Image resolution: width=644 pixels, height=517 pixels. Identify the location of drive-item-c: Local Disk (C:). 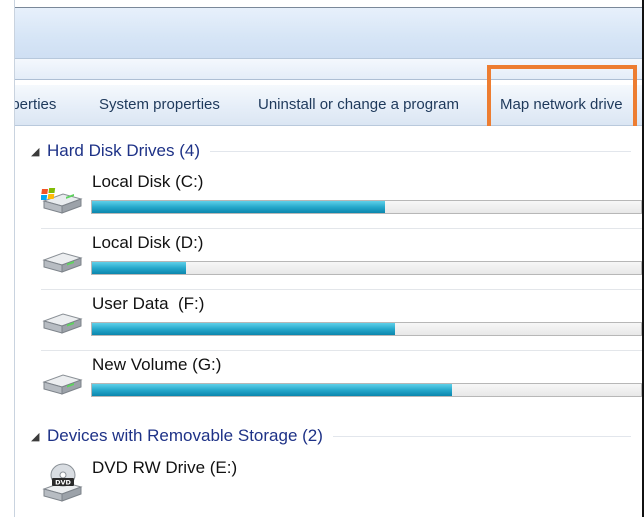
(341, 198).